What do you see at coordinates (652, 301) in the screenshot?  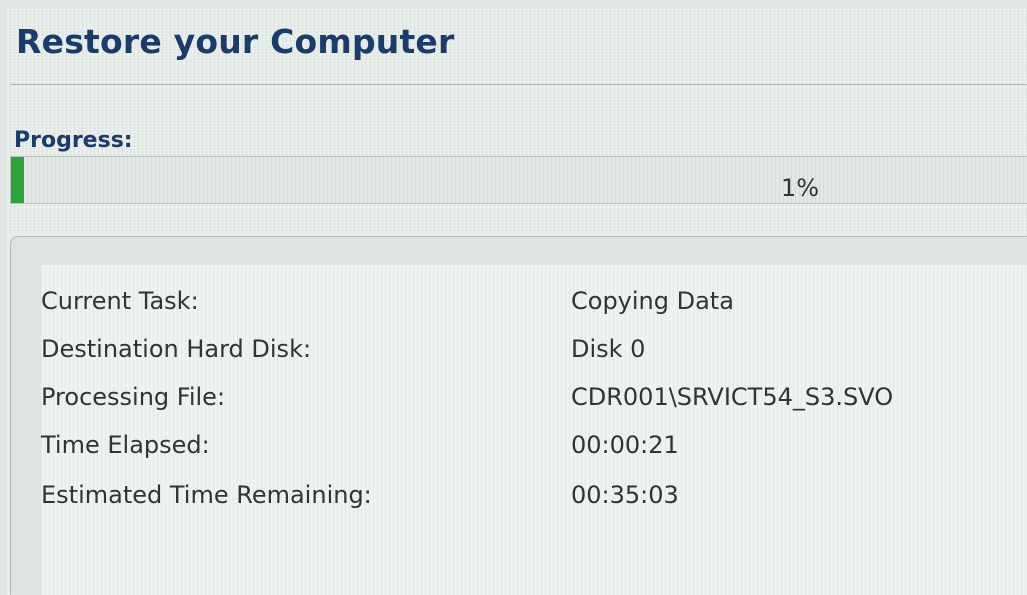 I see `current-task-value: Copying Data` at bounding box center [652, 301].